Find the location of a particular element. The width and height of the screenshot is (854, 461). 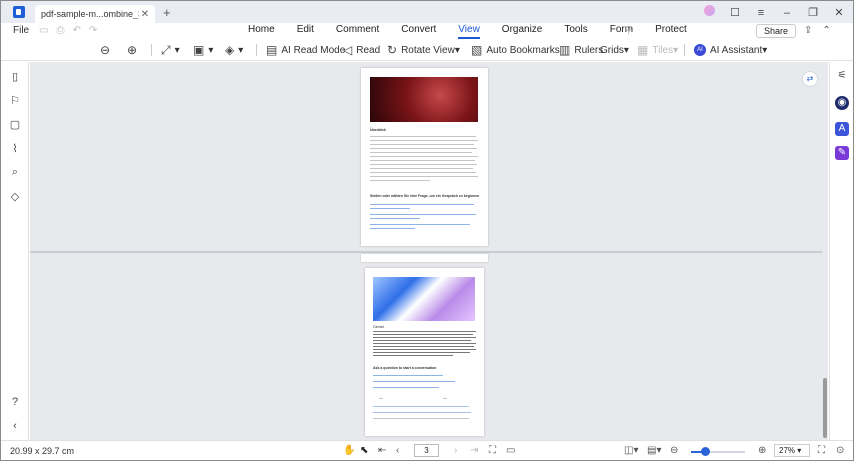

left-sidebar: ▯ ⚐ ▢ ⌇ ⌕ ◇ ? ‹ is located at coordinates (15, 251).